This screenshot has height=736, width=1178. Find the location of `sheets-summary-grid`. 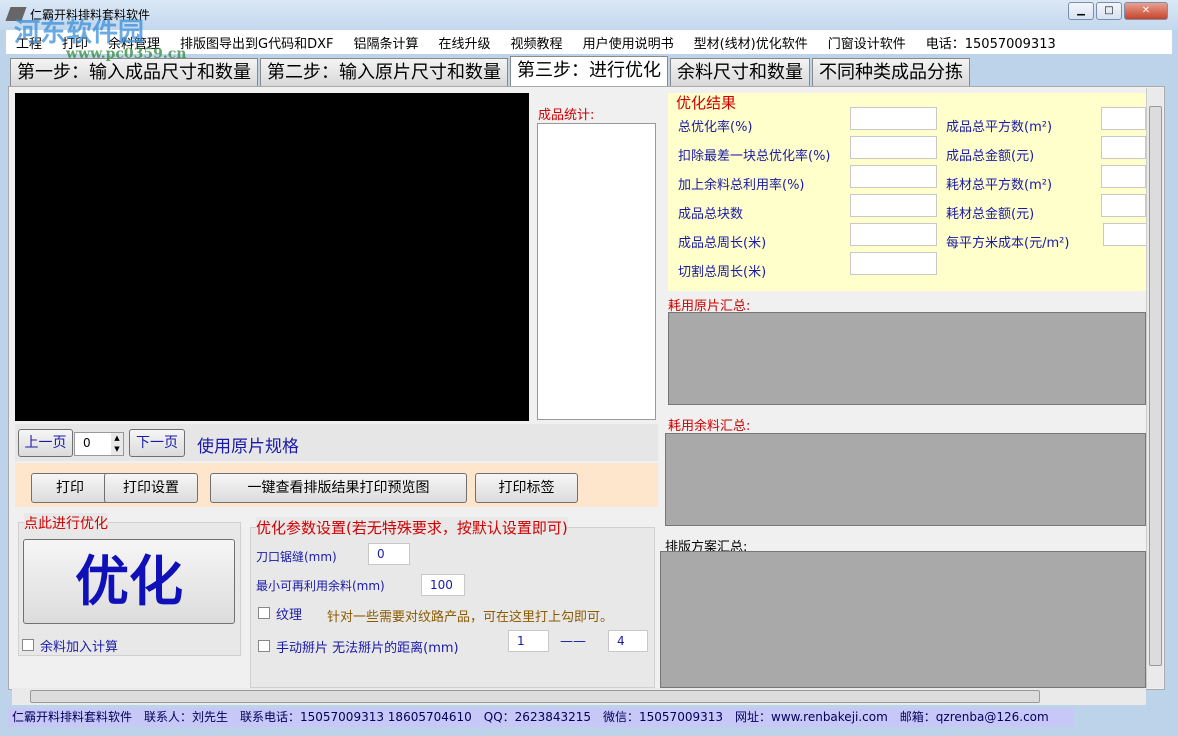

sheets-summary-grid is located at coordinates (907, 358).